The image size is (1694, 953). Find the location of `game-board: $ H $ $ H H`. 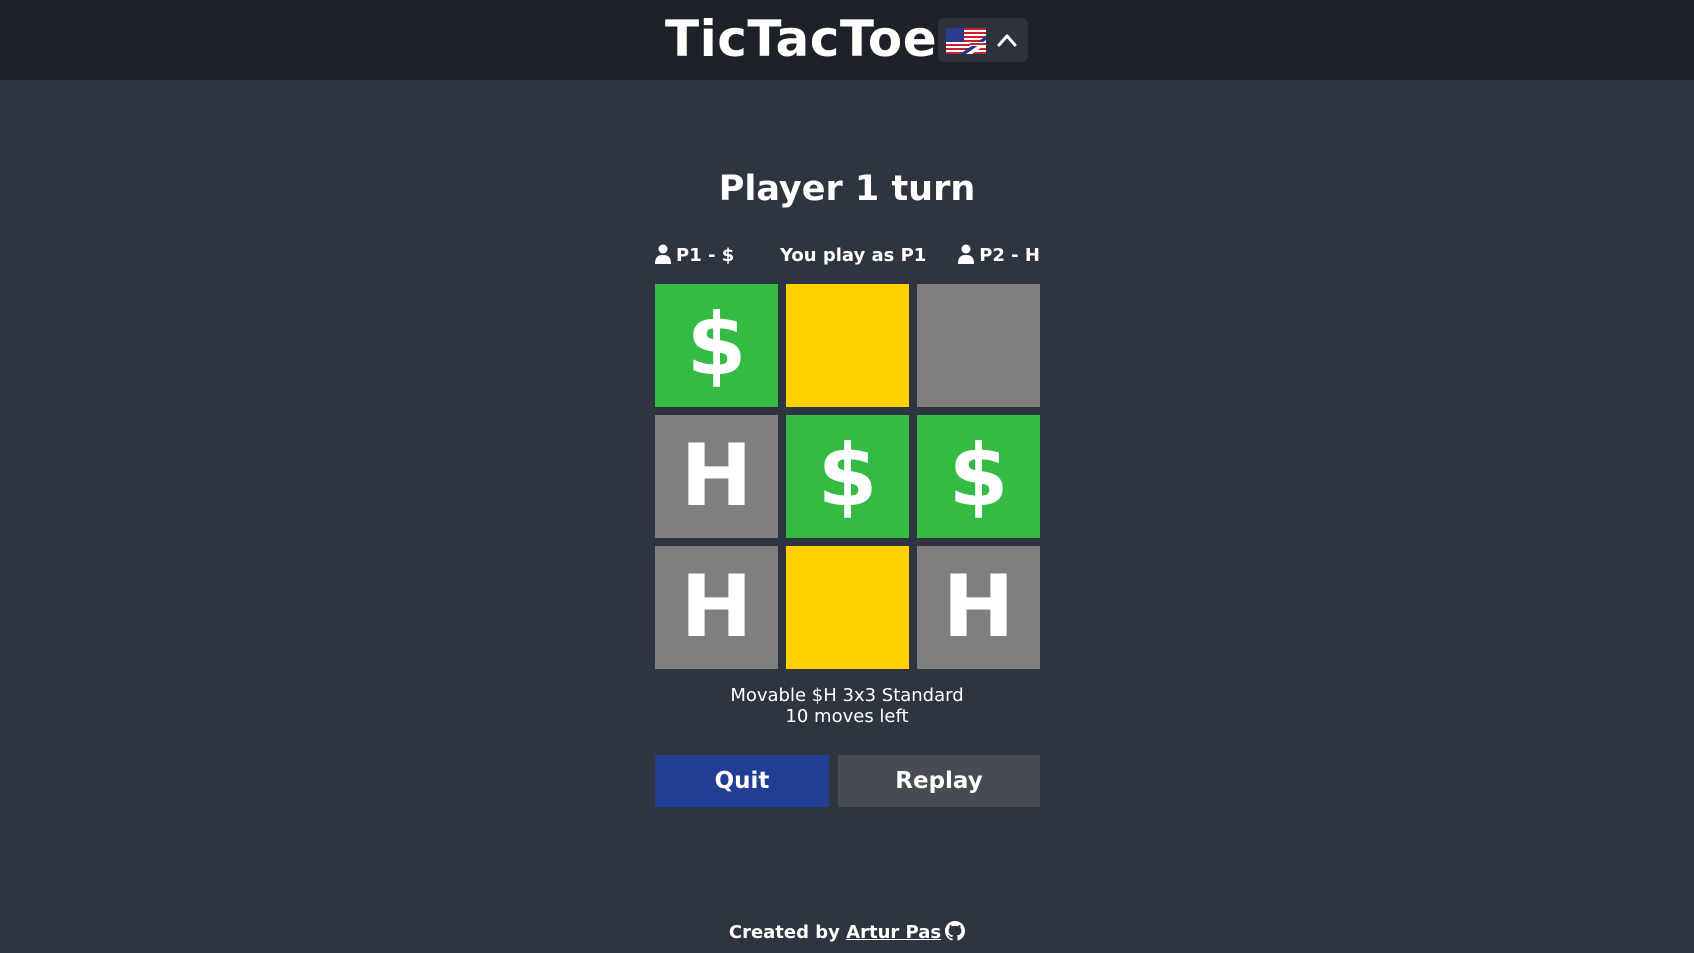

game-board: $ H $ $ H H is located at coordinates (847, 476).